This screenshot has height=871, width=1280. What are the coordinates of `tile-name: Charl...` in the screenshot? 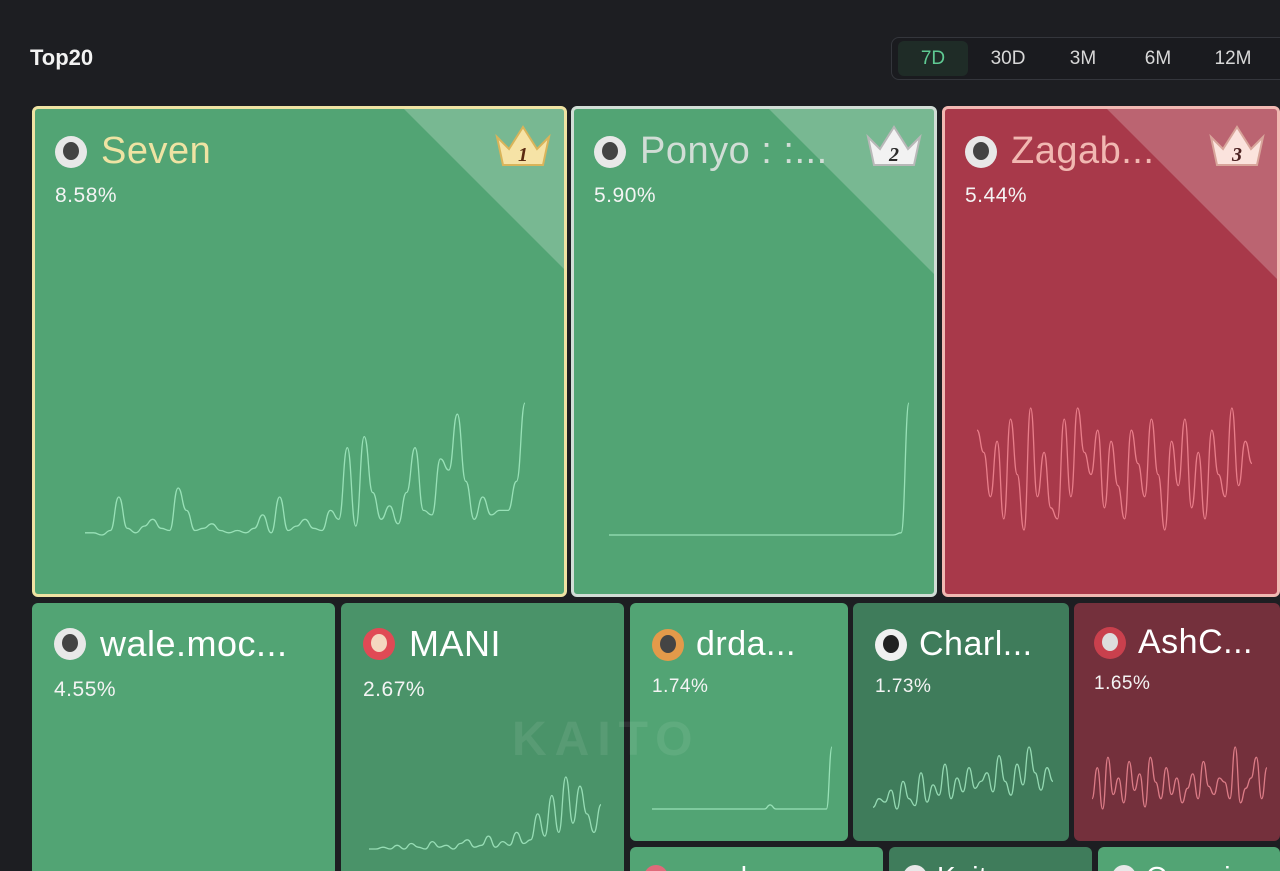 It's located at (976, 644).